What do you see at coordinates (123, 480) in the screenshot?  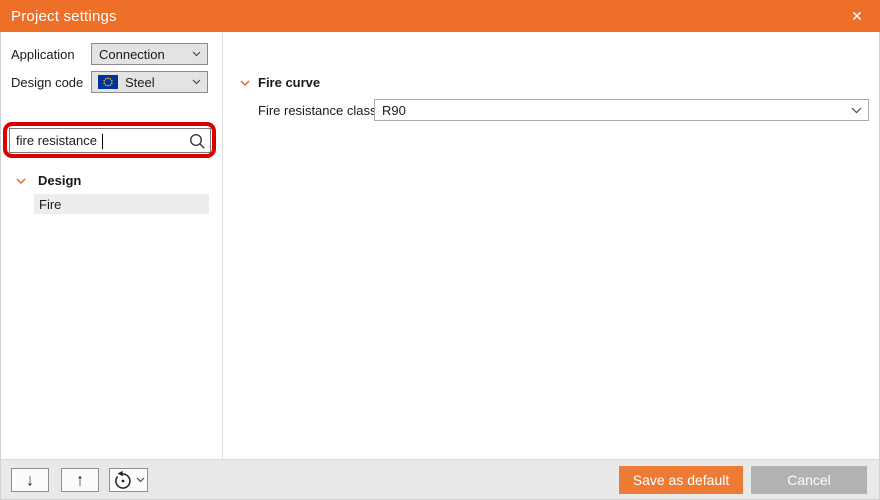 I see `rotate-ccw-icon` at bounding box center [123, 480].